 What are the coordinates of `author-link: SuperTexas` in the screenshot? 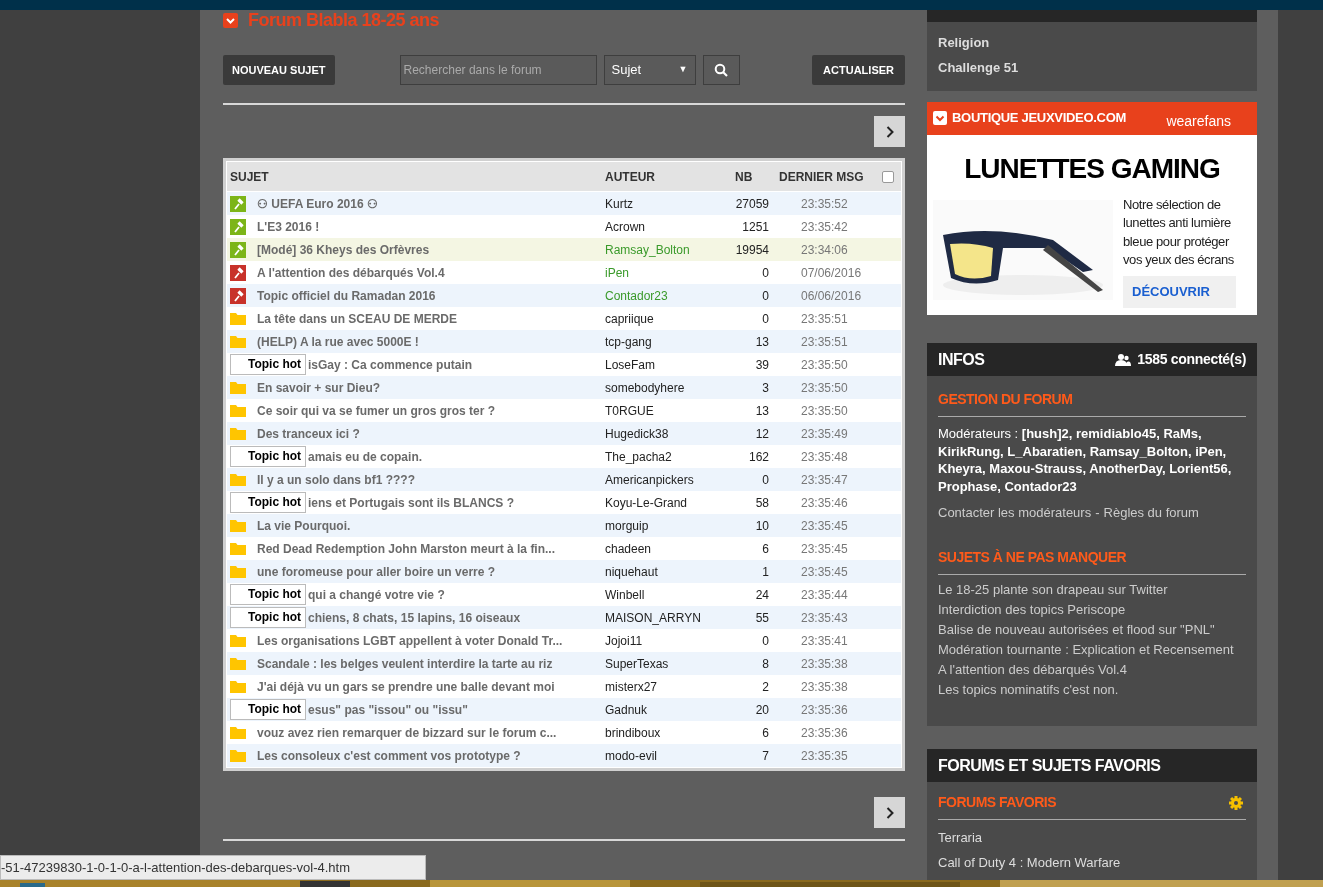 It's located at (665, 663).